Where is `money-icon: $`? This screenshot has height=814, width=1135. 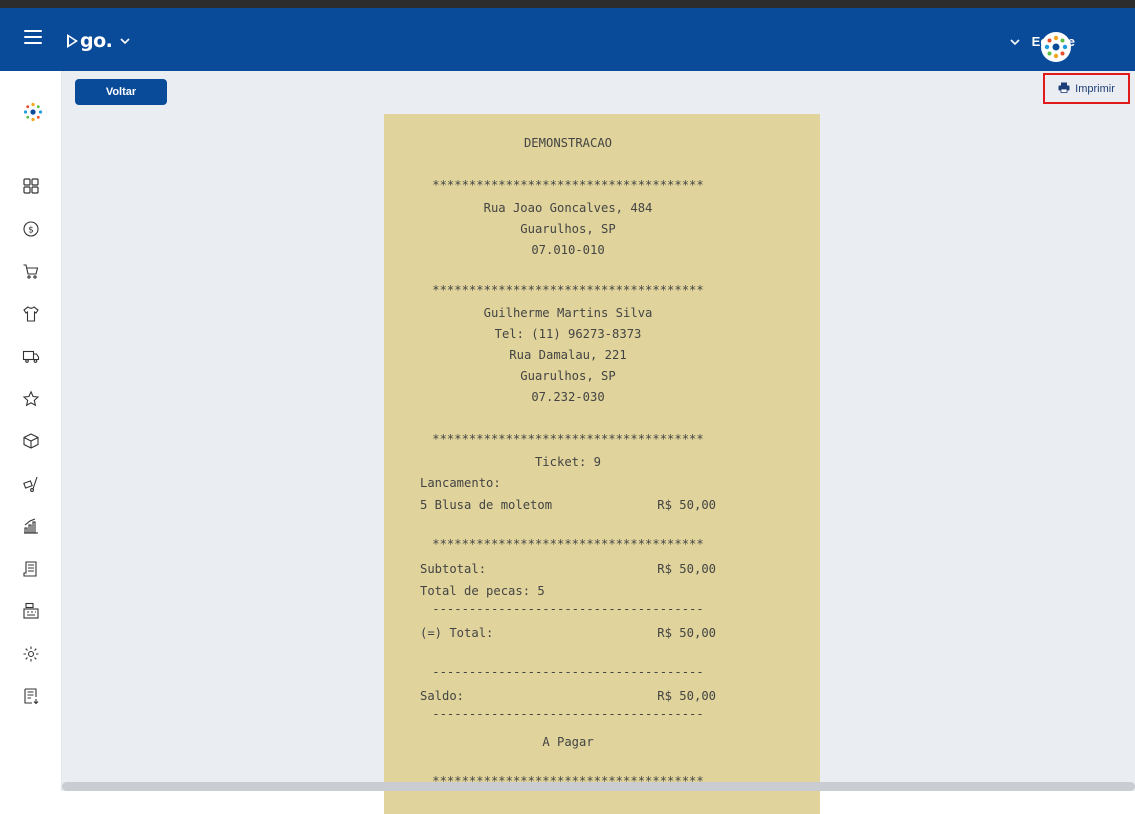 money-icon: $ is located at coordinates (31, 229).